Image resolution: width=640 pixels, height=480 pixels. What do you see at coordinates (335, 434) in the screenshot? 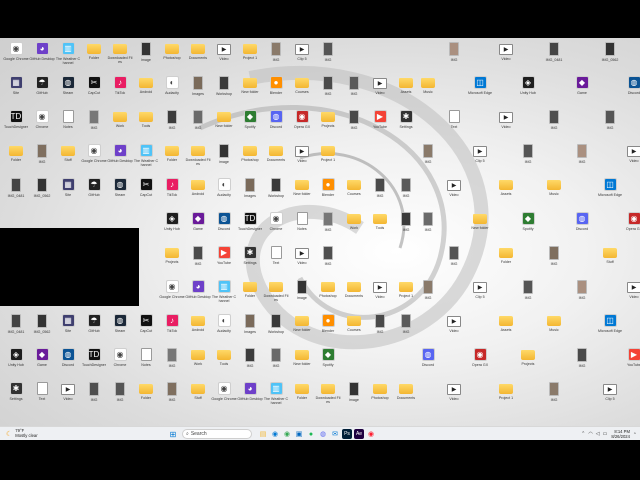
I see `mail-icon: ✉` at bounding box center [335, 434].